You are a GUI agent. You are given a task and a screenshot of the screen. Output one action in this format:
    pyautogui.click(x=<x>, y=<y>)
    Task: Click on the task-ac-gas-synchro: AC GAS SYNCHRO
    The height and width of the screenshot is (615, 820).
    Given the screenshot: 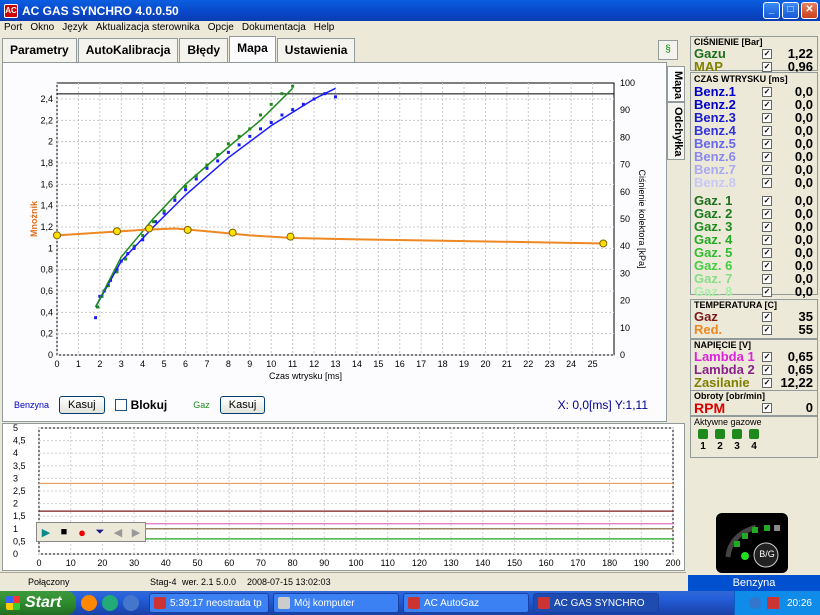 What is the action you would take?
    pyautogui.click(x=596, y=603)
    